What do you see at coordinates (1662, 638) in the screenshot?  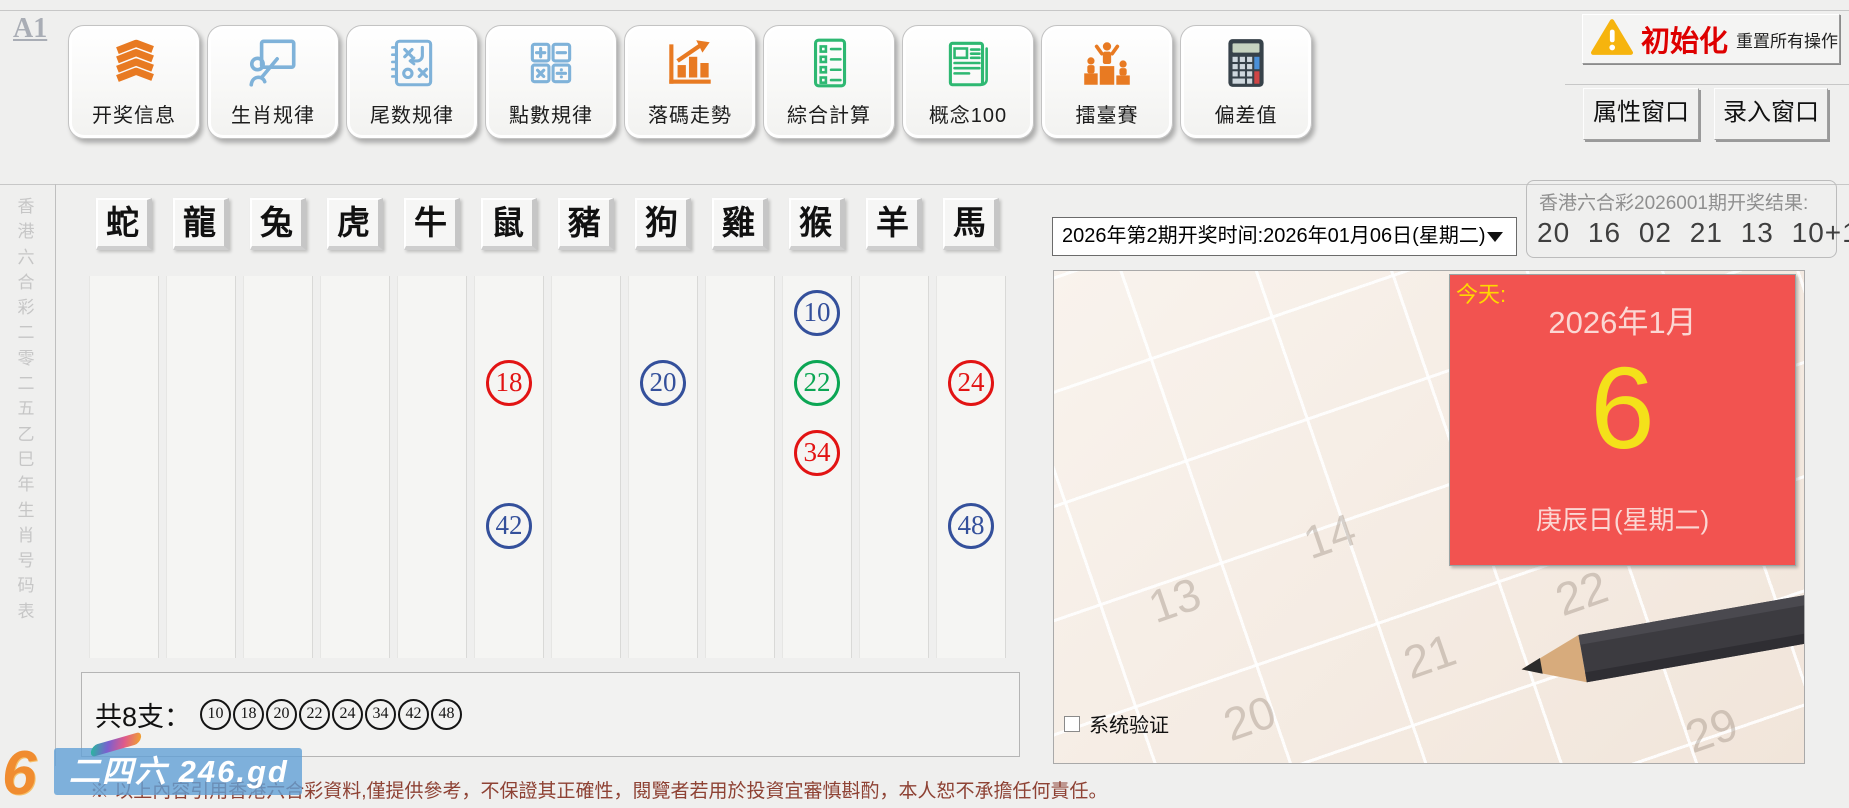 I see `pencil-image` at bounding box center [1662, 638].